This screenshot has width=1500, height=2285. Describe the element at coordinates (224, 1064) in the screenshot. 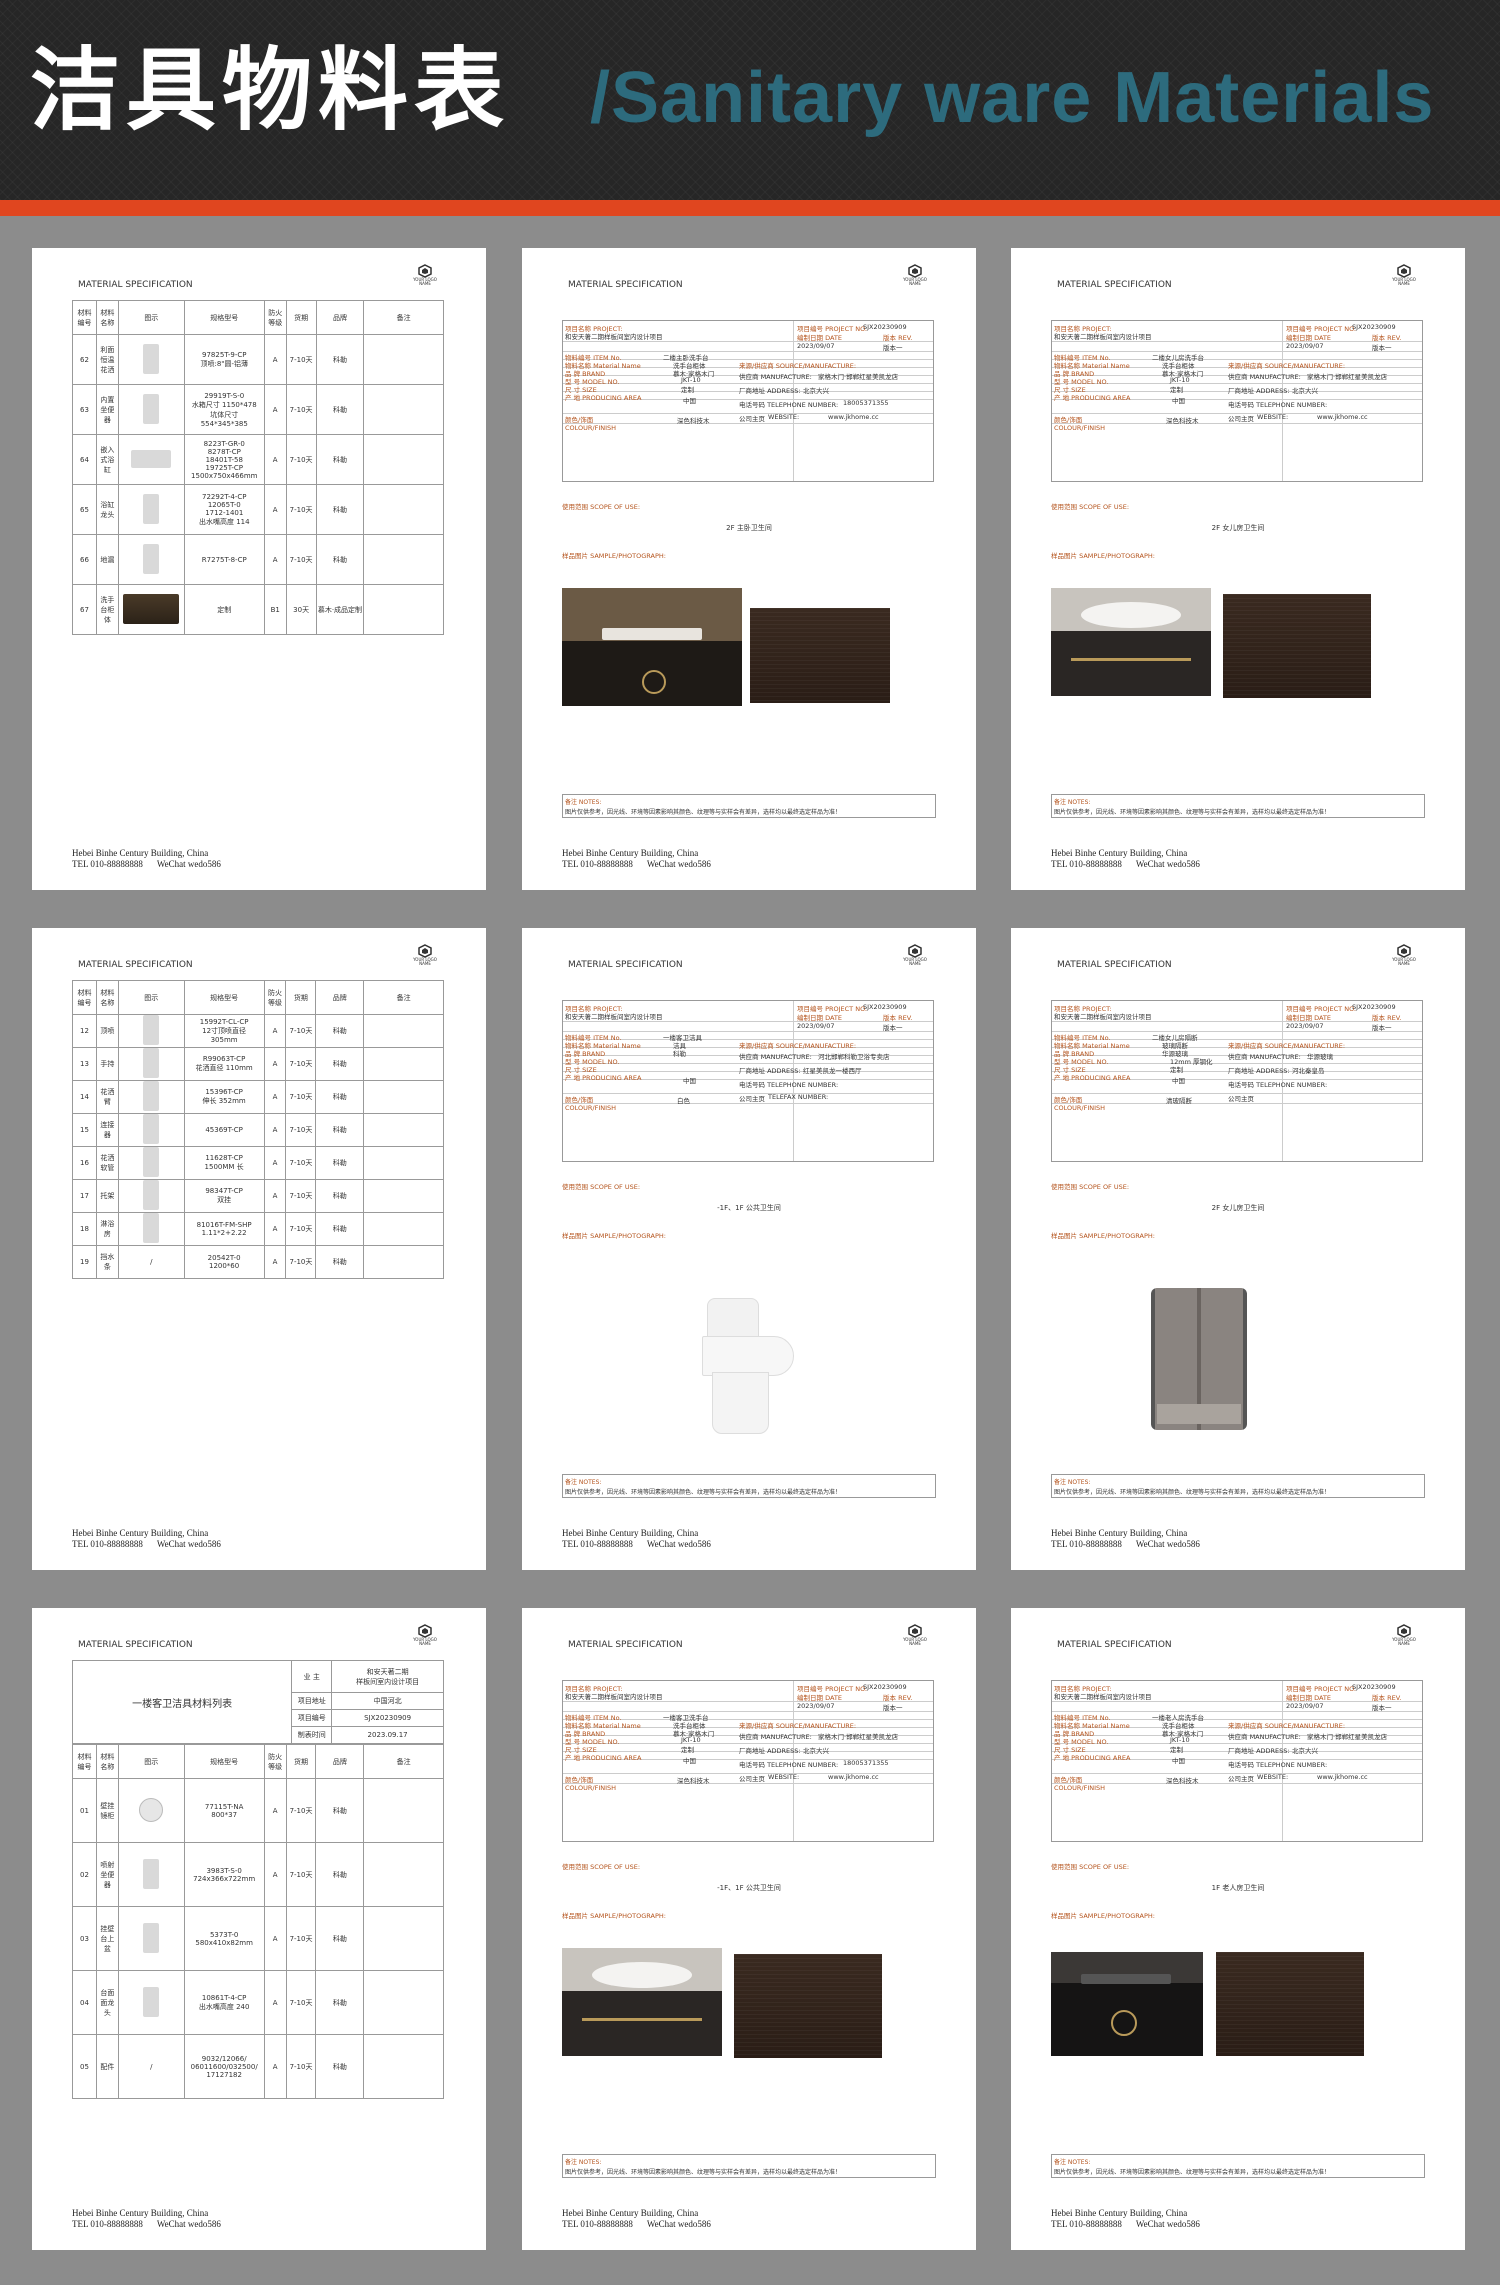

I see `cell-spec: R99063T-CP 花洒直径 110mm` at that location.